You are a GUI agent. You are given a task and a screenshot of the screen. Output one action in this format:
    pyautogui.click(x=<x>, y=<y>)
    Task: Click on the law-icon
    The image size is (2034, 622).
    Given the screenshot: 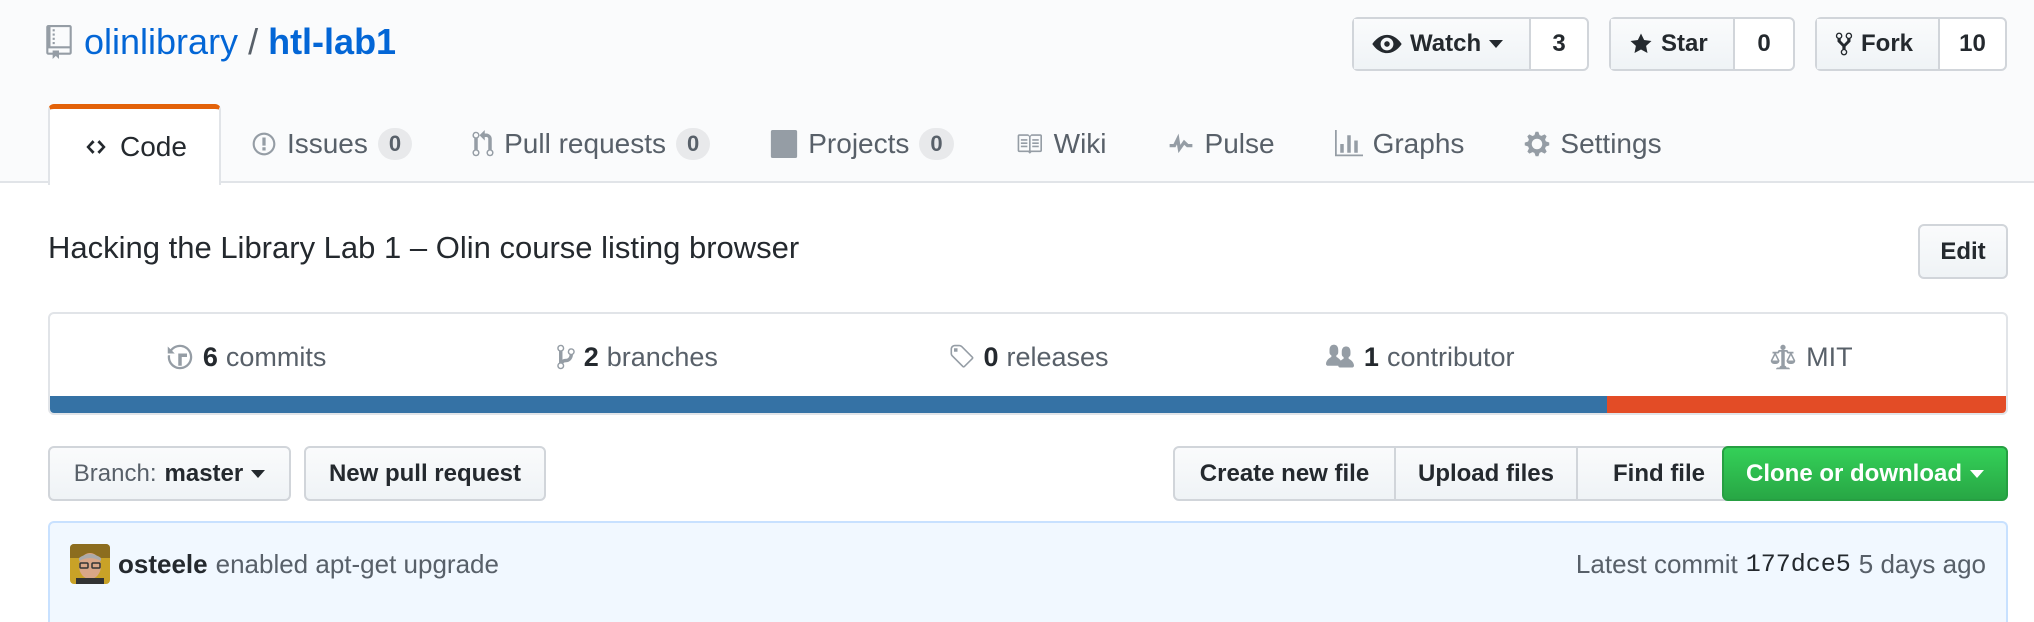 What is the action you would take?
    pyautogui.click(x=1783, y=357)
    